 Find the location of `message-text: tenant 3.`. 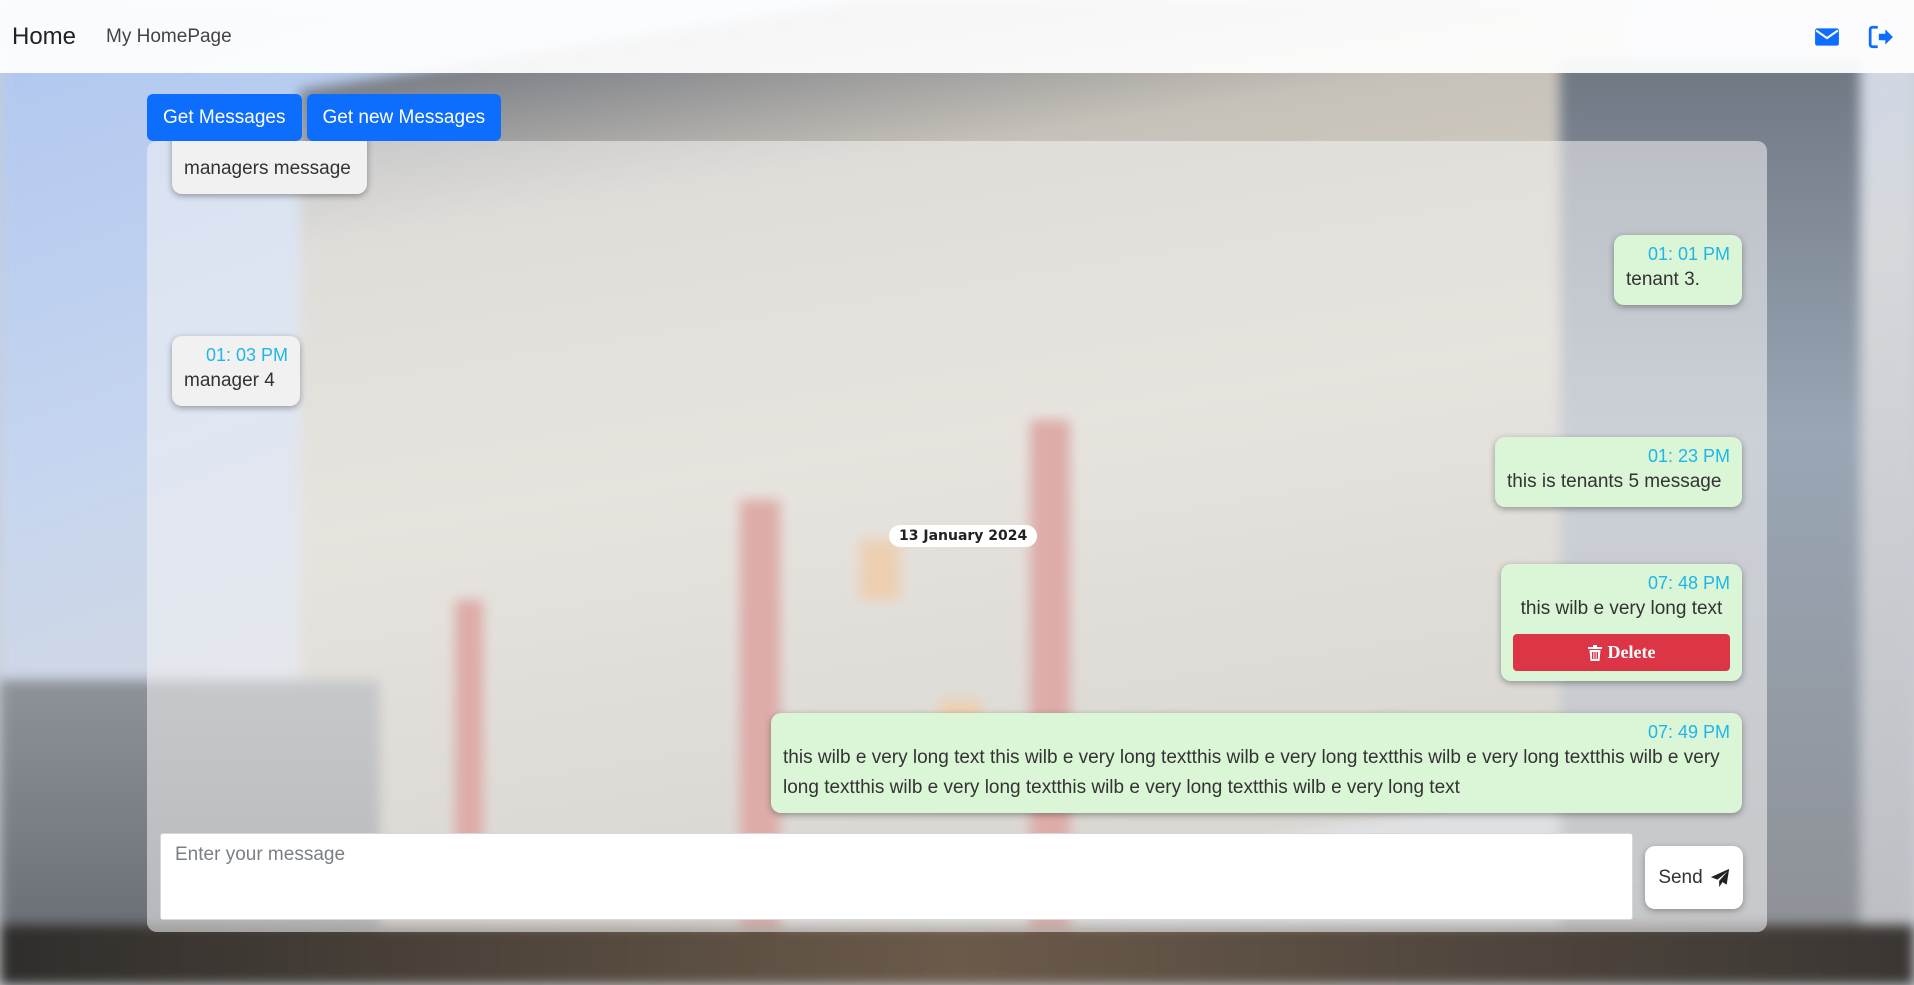

message-text: tenant 3. is located at coordinates (1663, 279).